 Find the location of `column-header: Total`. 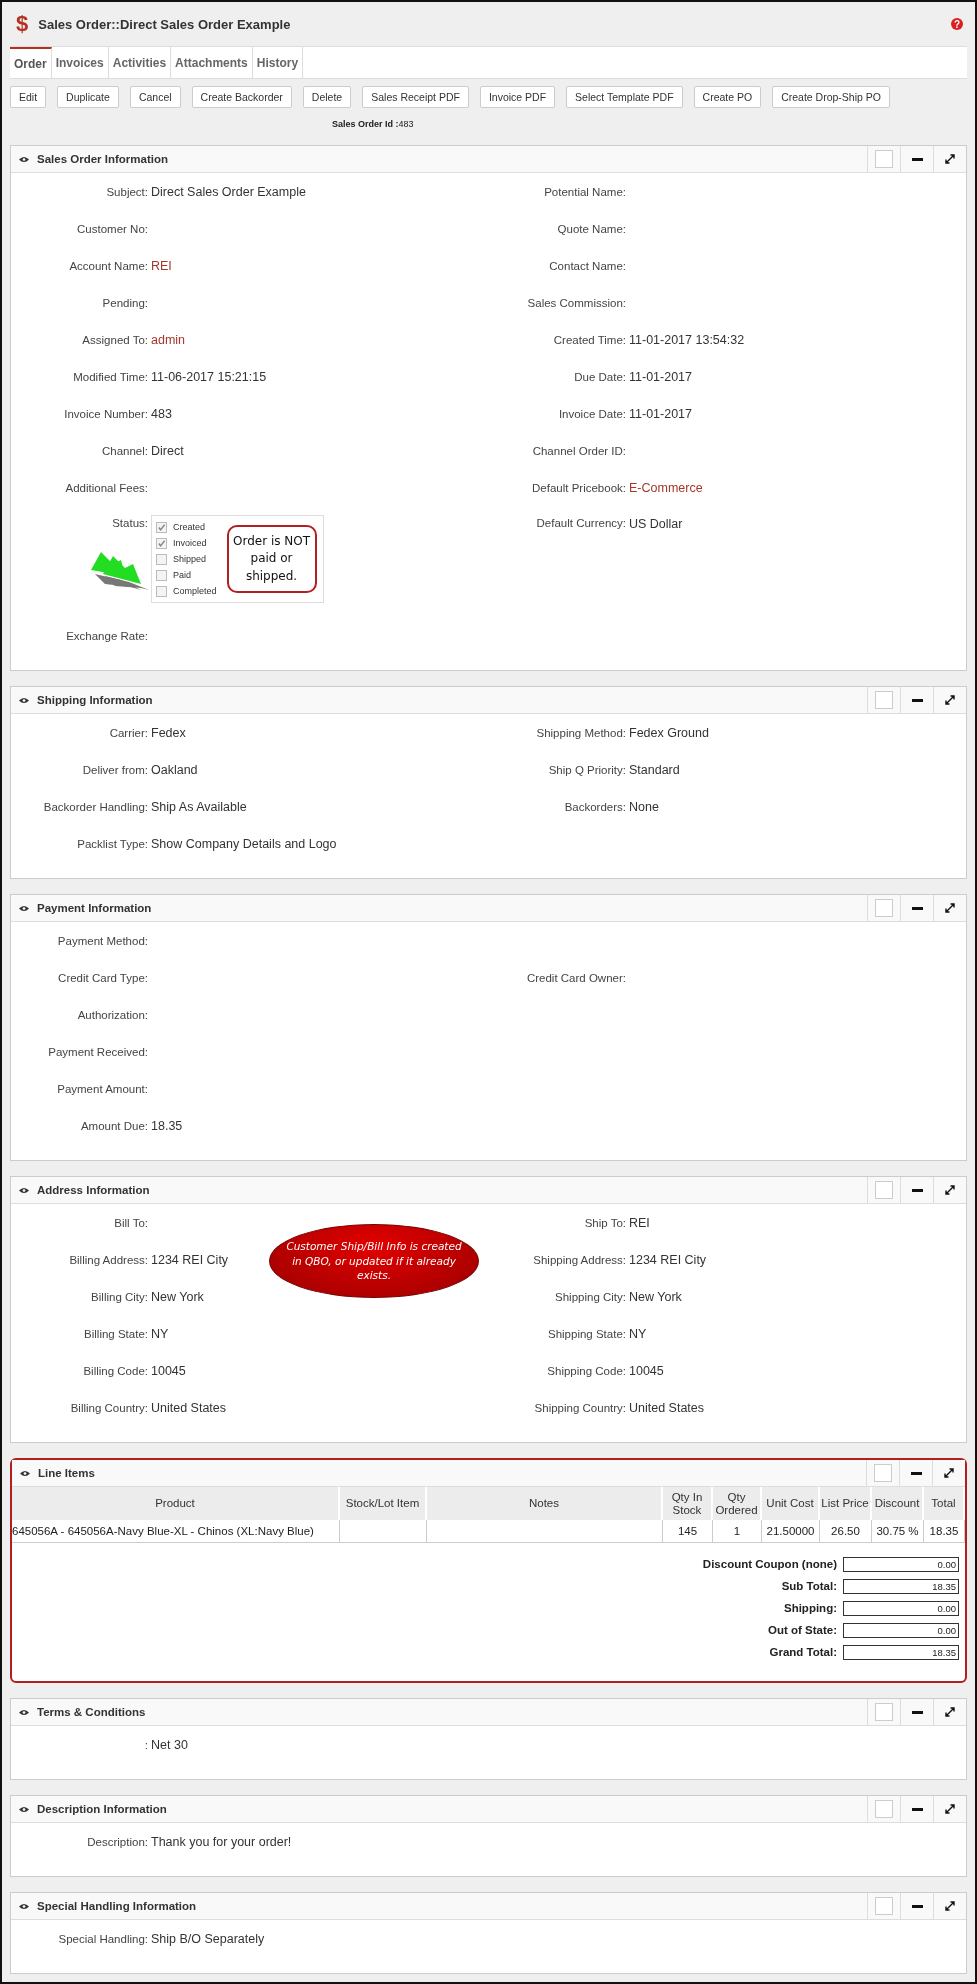

column-header: Total is located at coordinates (944, 1503).